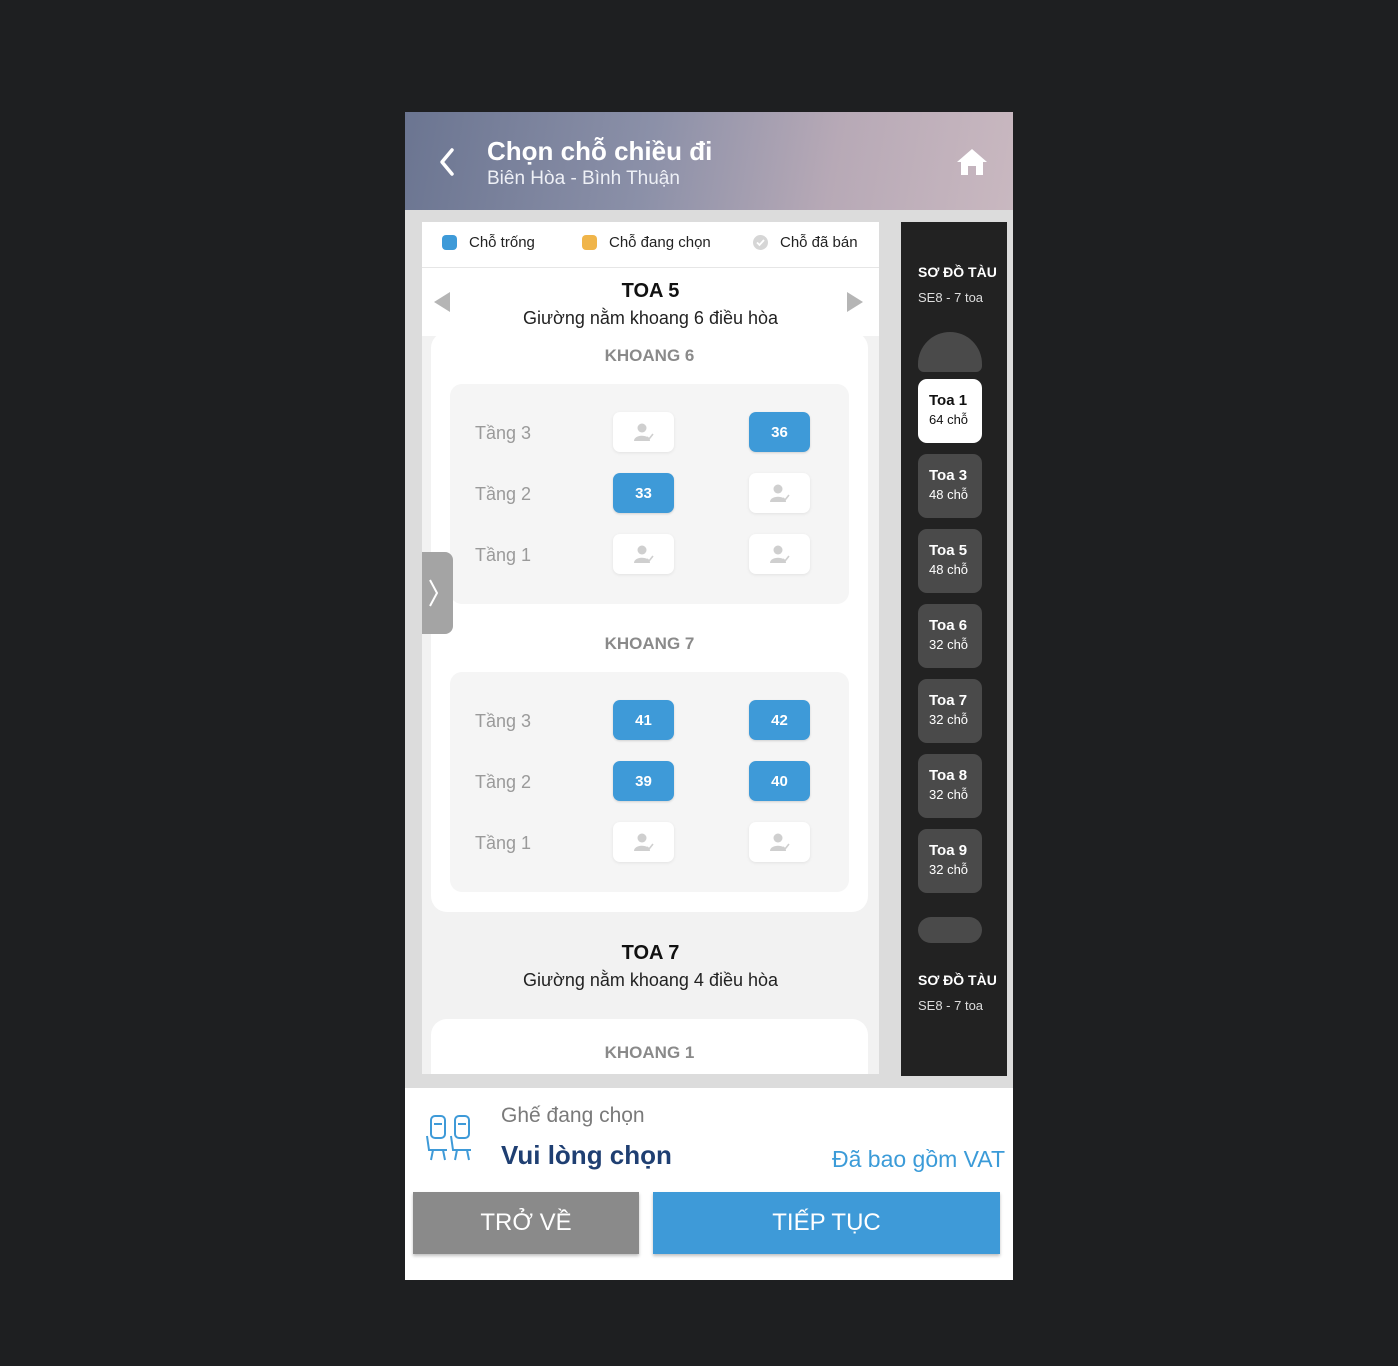 The height and width of the screenshot is (1366, 1398). What do you see at coordinates (950, 561) in the screenshot?
I see `coach-button-toa-5: Toa 5 48 chỗ` at bounding box center [950, 561].